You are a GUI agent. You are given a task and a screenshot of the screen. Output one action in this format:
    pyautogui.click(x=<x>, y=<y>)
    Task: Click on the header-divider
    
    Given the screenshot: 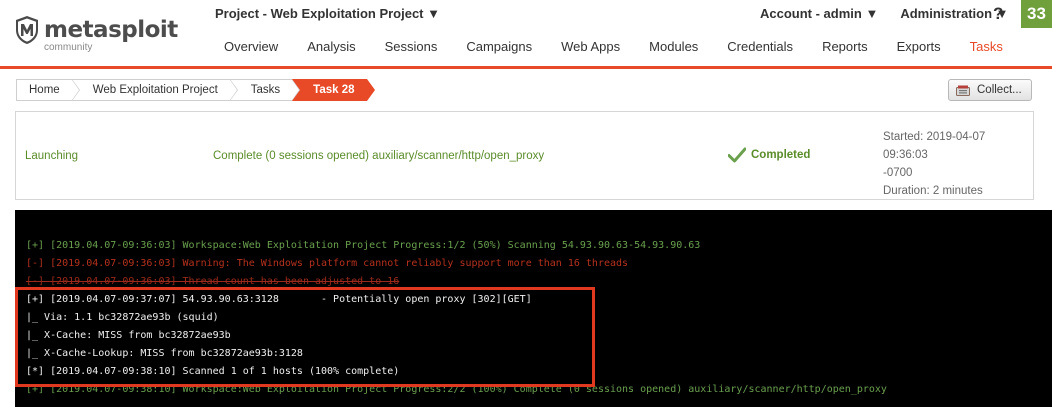 What is the action you would take?
    pyautogui.click(x=526, y=67)
    